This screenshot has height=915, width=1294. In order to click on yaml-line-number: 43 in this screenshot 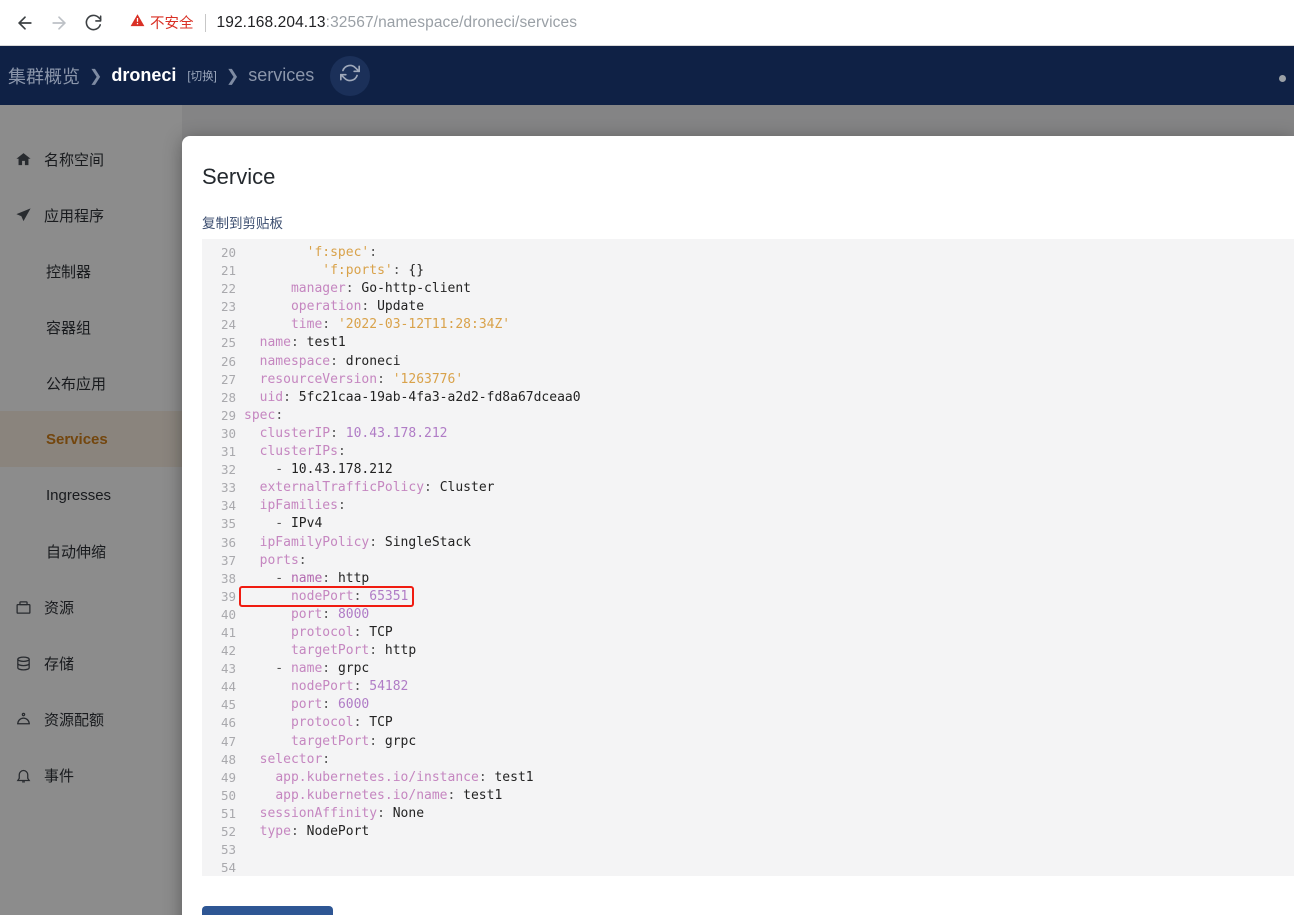, I will do `click(228, 669)`.